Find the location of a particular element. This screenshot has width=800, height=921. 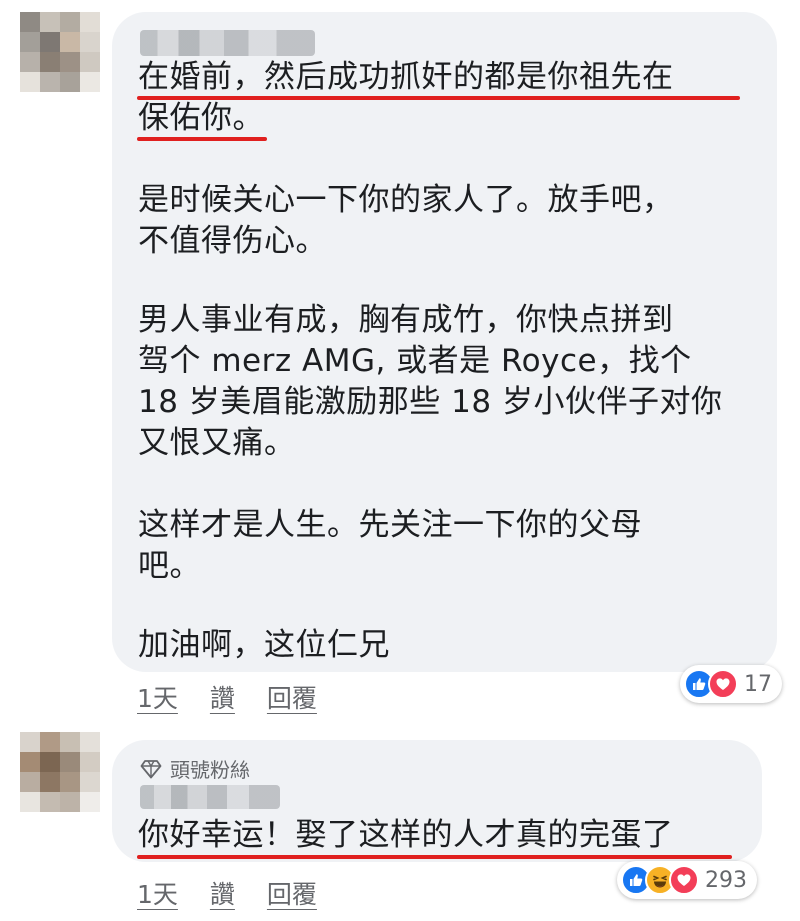

comment-text-line: 又恨又痛。 is located at coordinates (217, 443).